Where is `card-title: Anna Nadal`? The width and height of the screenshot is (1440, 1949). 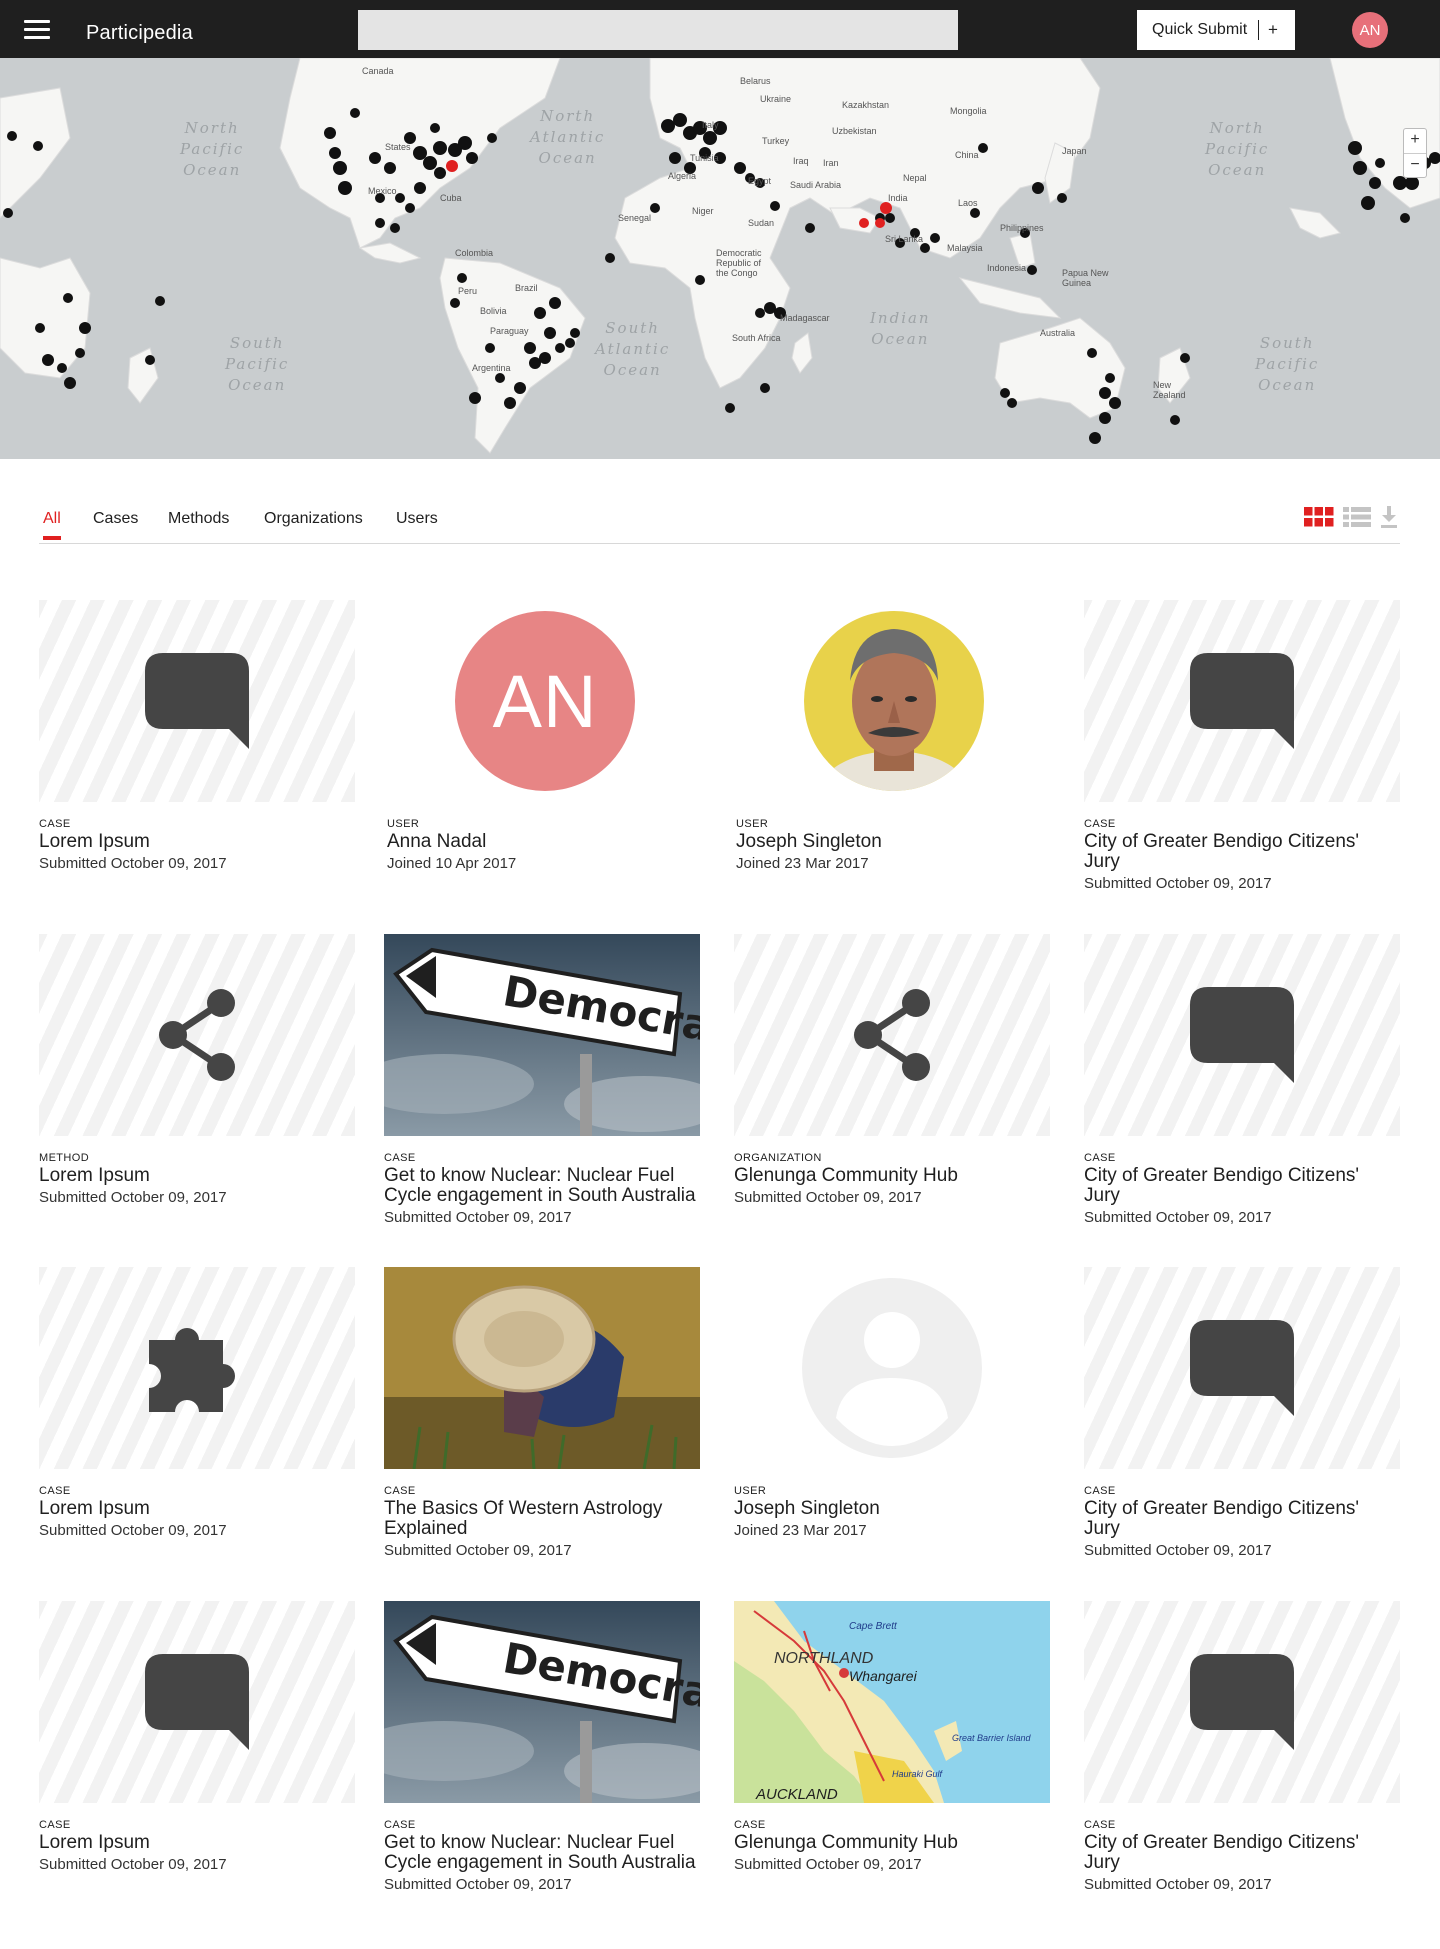
card-title: Anna Nadal is located at coordinates (545, 842).